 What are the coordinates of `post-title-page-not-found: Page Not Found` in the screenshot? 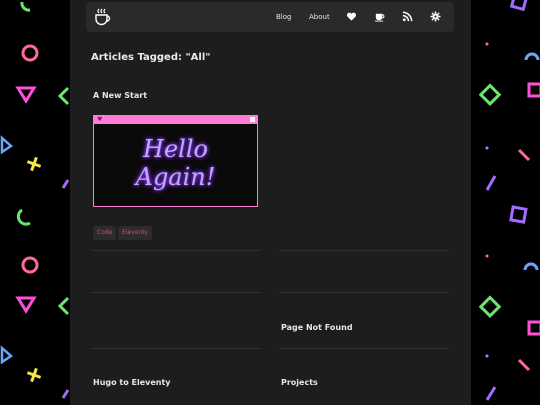 It's located at (317, 327).